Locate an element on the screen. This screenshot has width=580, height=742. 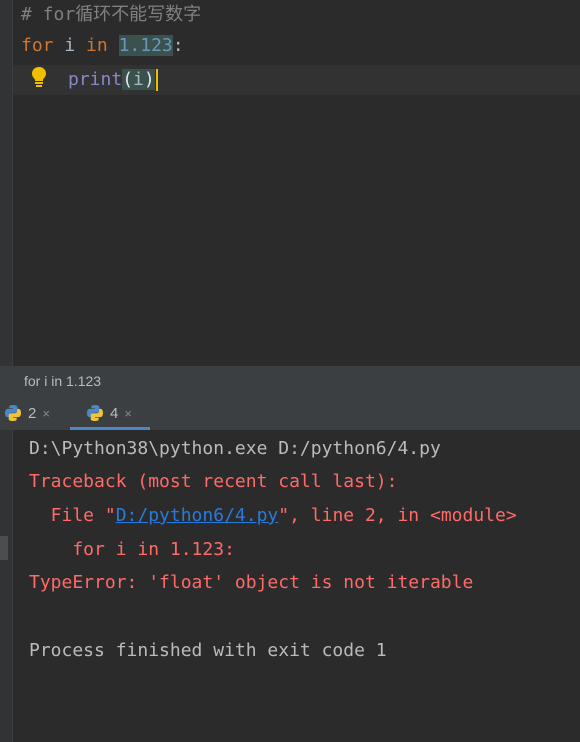
run-tab-2: 2 × is located at coordinates (27, 413).